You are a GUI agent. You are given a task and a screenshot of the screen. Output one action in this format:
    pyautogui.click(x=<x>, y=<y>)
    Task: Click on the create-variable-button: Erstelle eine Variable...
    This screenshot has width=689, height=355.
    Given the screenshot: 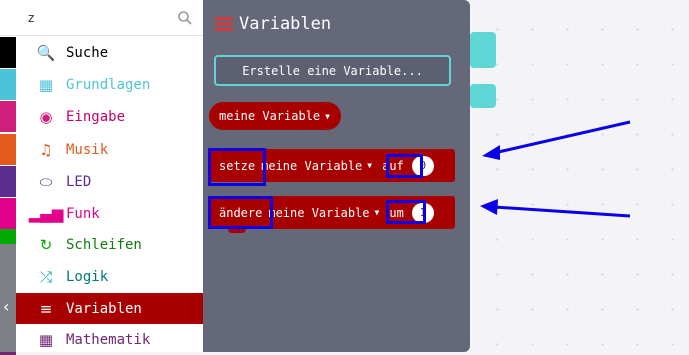 What is the action you would take?
    pyautogui.click(x=332, y=70)
    